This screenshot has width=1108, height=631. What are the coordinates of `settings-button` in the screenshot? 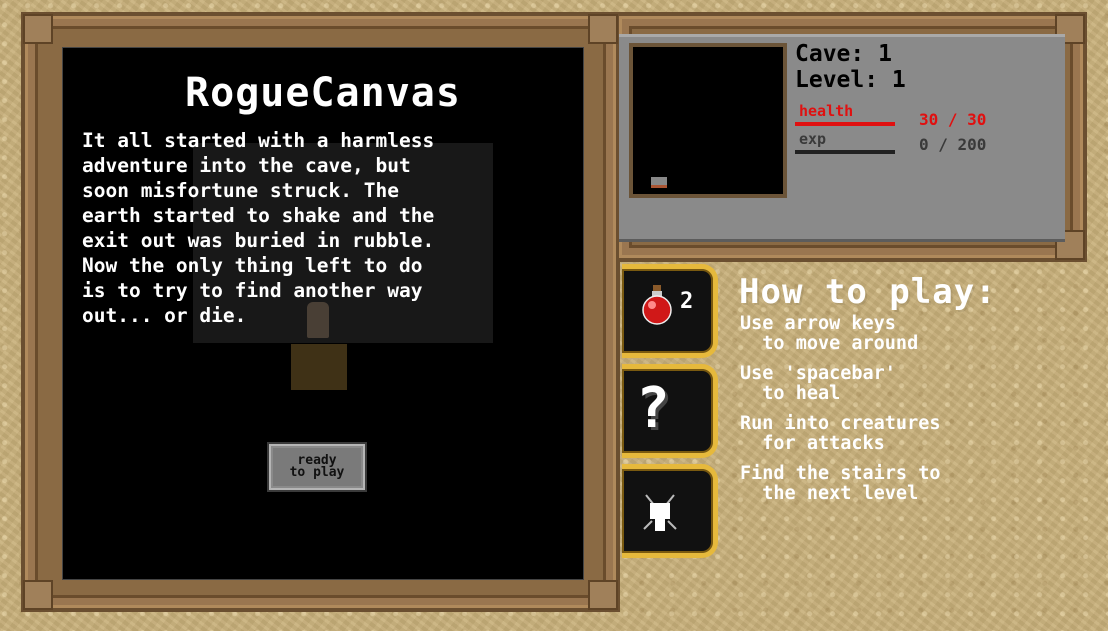 It's located at (670, 511).